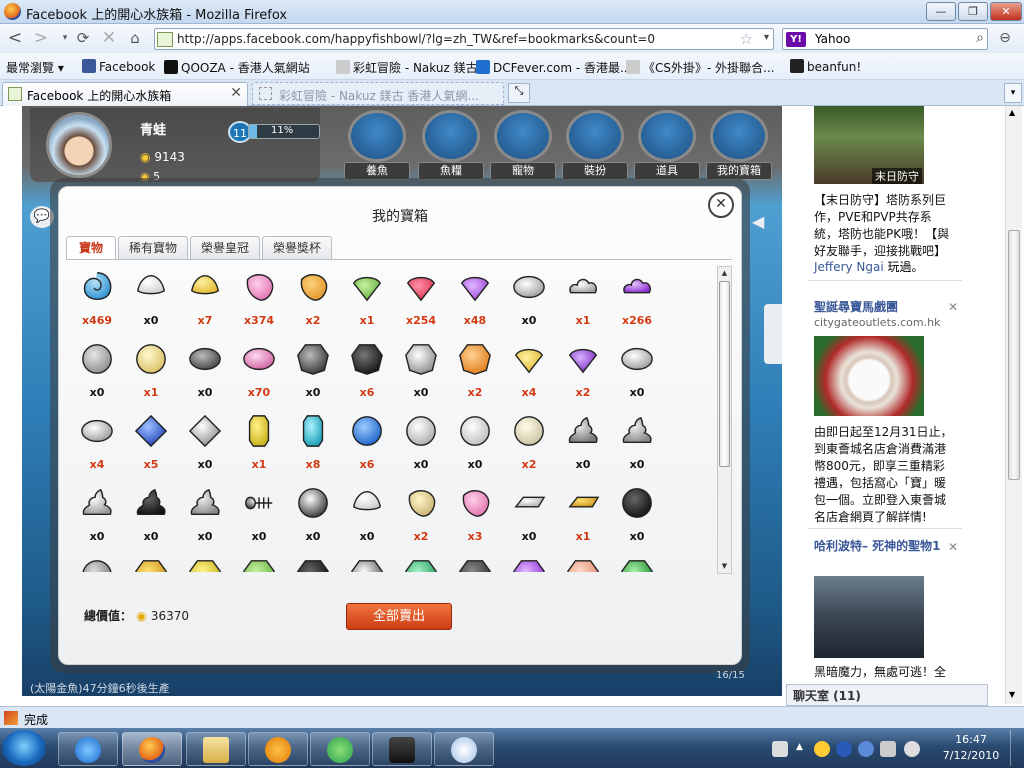 The image size is (1024, 768). Describe the element at coordinates (475, 300) in the screenshot. I see `treasure-item: x48` at that location.